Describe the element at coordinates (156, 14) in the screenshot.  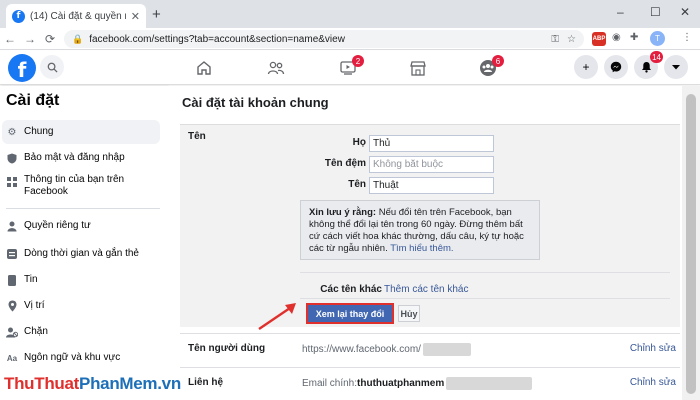
I see `new-tab-button: +` at that location.